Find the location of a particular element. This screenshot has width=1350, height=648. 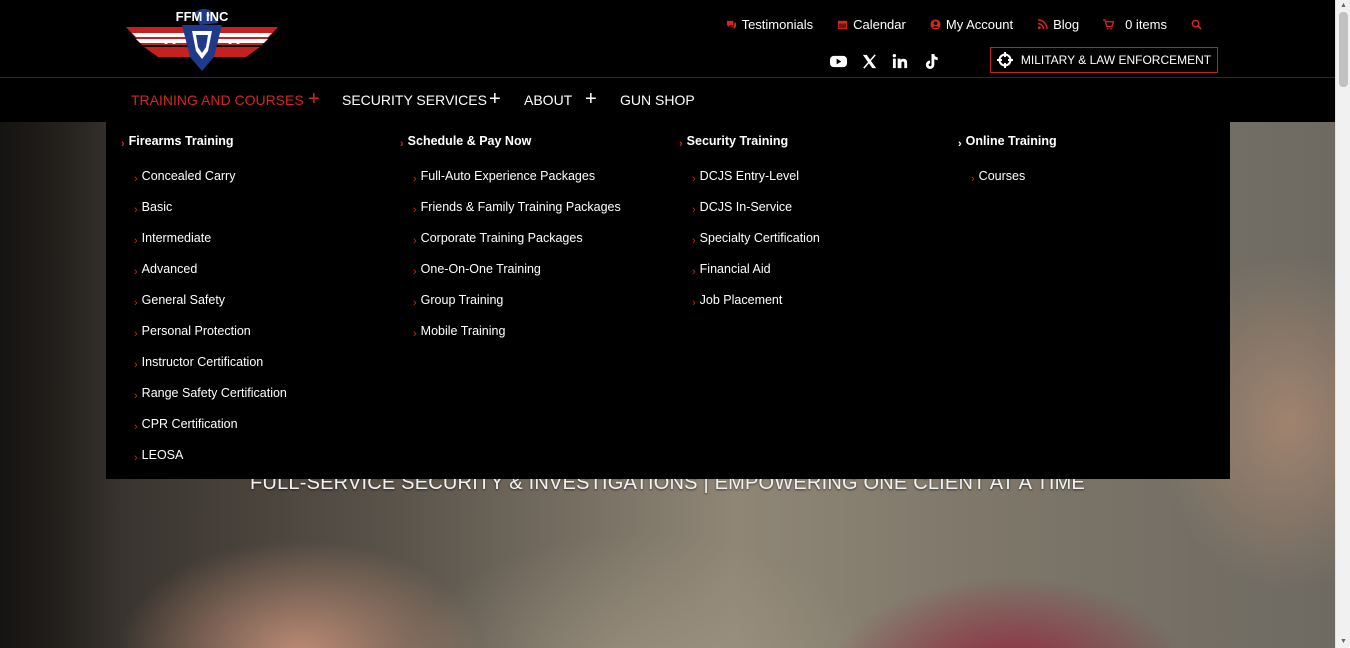

menu-heading-label: Security Training is located at coordinates (737, 141).